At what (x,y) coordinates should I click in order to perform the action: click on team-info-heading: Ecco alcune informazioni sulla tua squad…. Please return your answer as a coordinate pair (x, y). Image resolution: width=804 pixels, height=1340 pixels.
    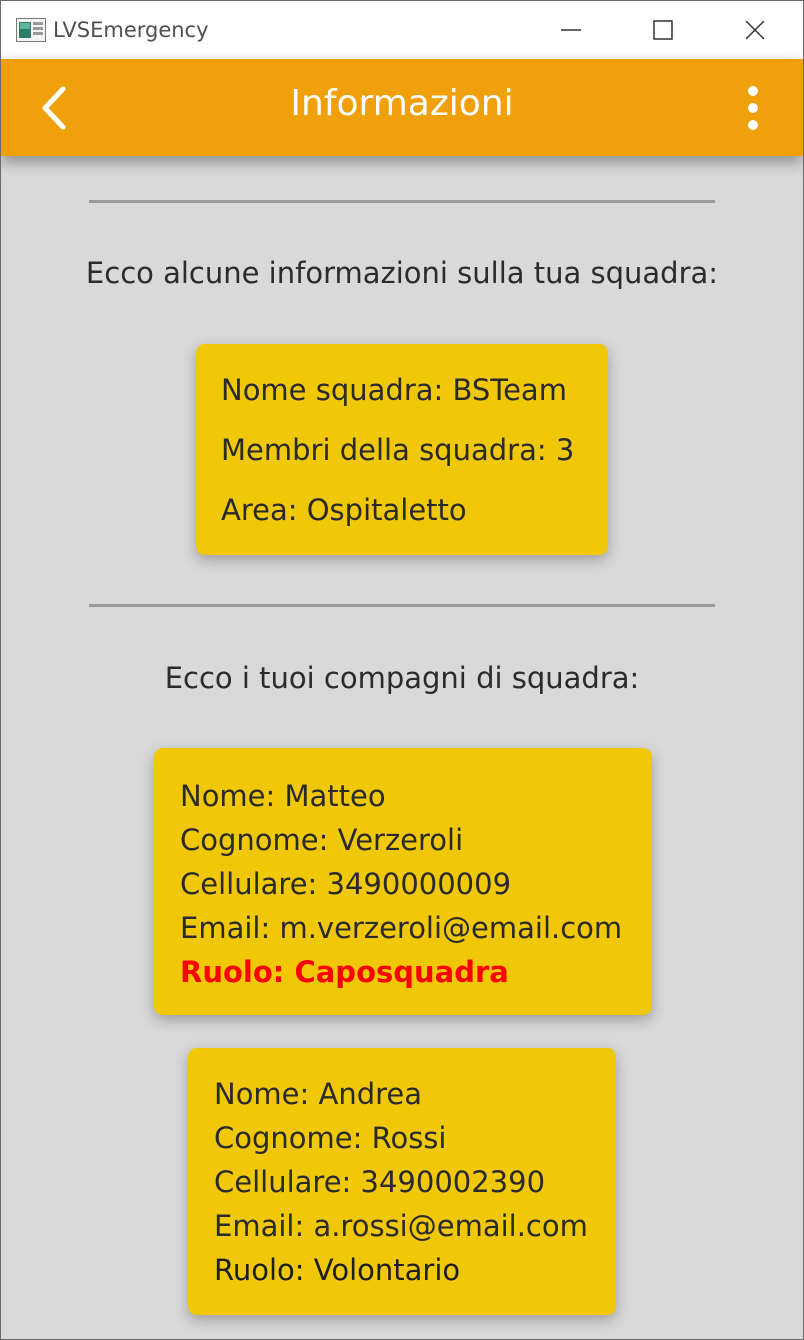
    Looking at the image, I should click on (402, 273).